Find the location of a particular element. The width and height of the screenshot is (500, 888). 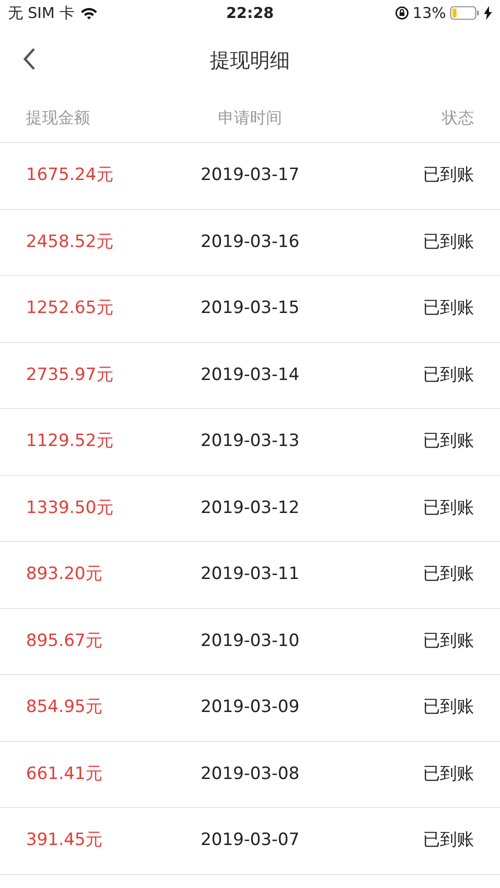

amount-cell-text: 661.41元 is located at coordinates (65, 774).